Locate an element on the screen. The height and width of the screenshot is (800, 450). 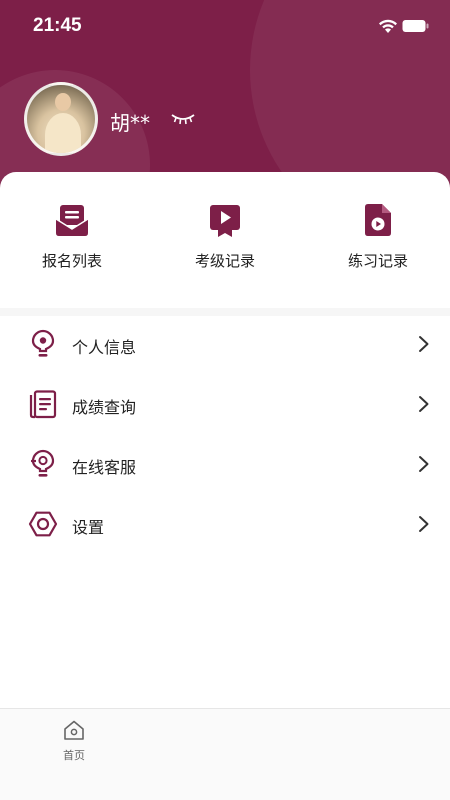
menu-item-personal-info: 个人信息 is located at coordinates (225, 344).